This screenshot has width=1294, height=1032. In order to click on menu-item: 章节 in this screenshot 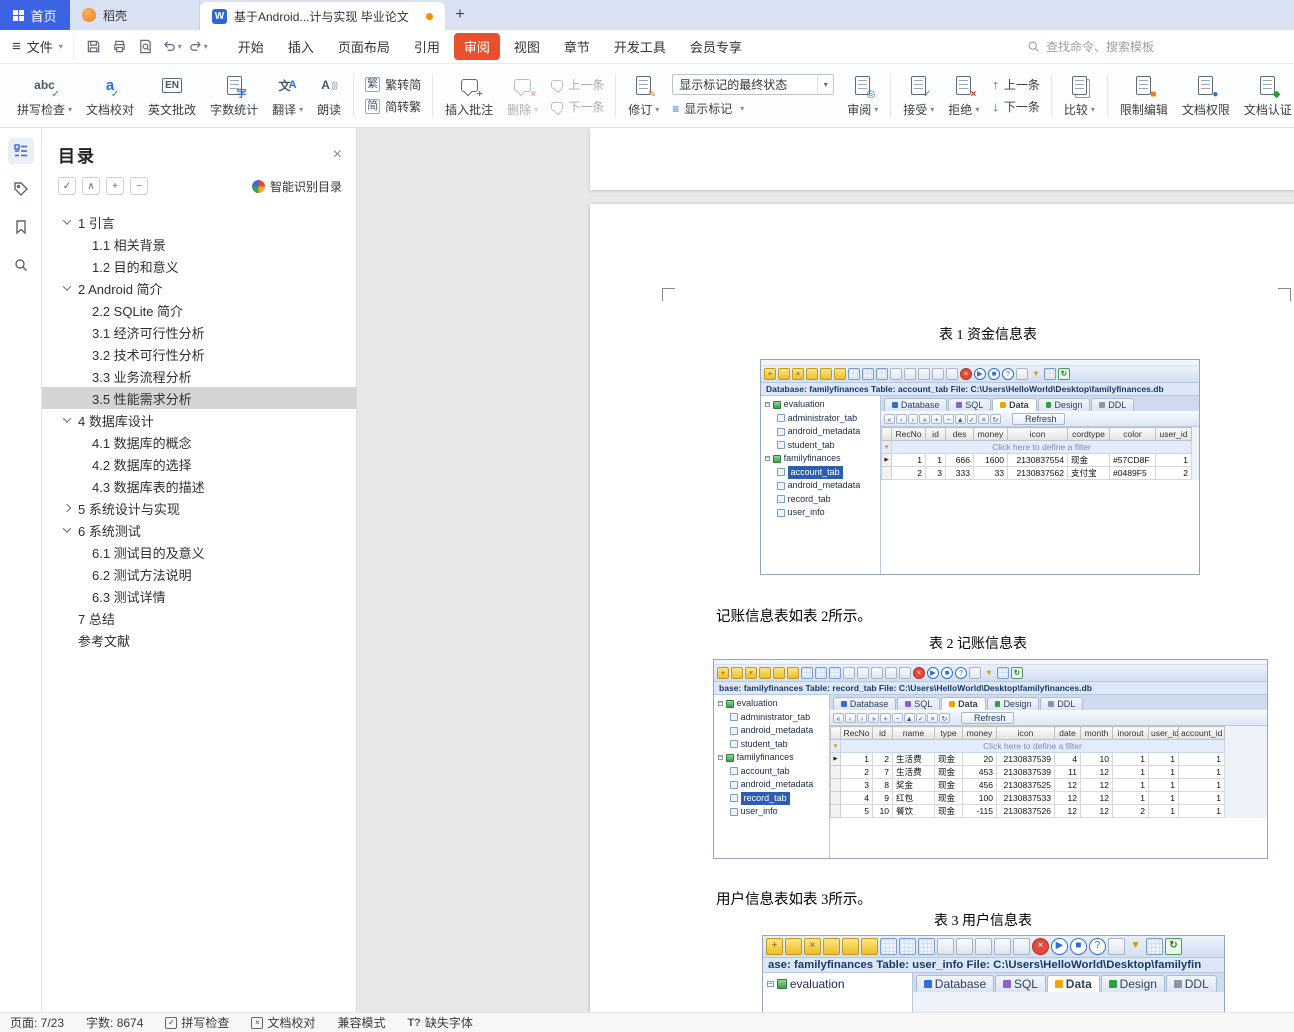, I will do `click(577, 46)`.